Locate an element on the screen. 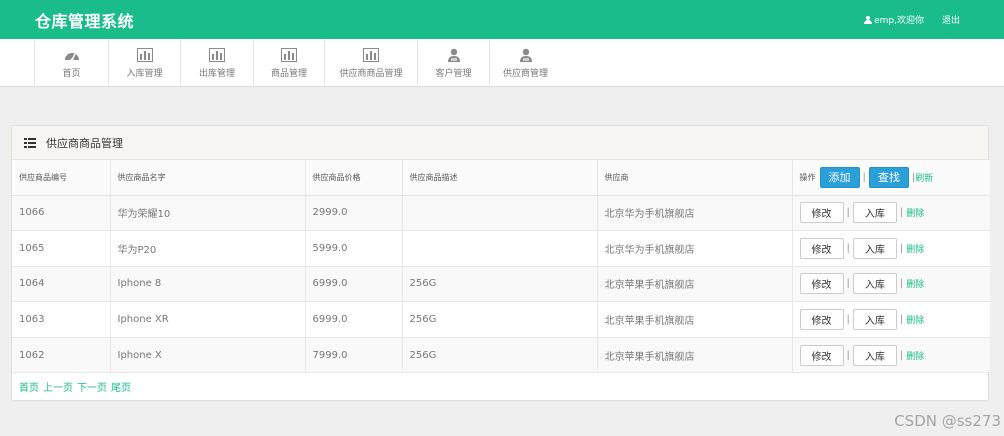 The image size is (1004, 436). logout-link: 退出 is located at coordinates (951, 19).